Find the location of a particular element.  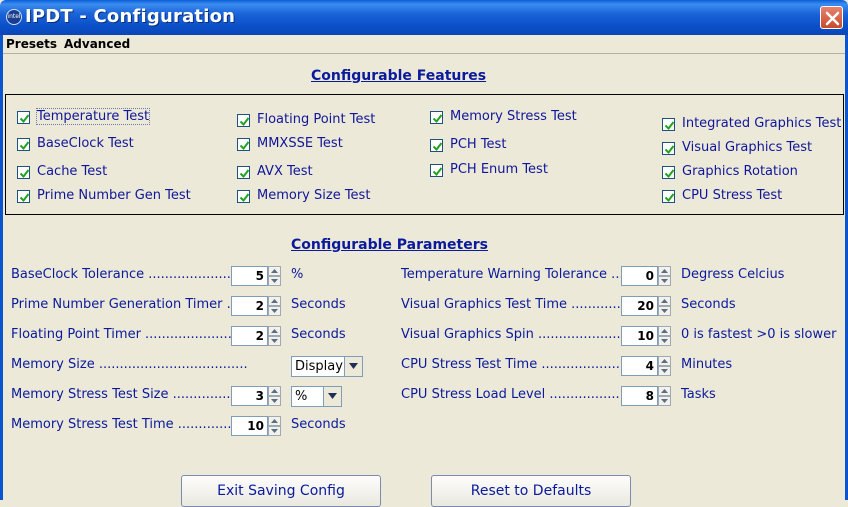

floating-point-timer-spinner: 2 is located at coordinates (256, 336).